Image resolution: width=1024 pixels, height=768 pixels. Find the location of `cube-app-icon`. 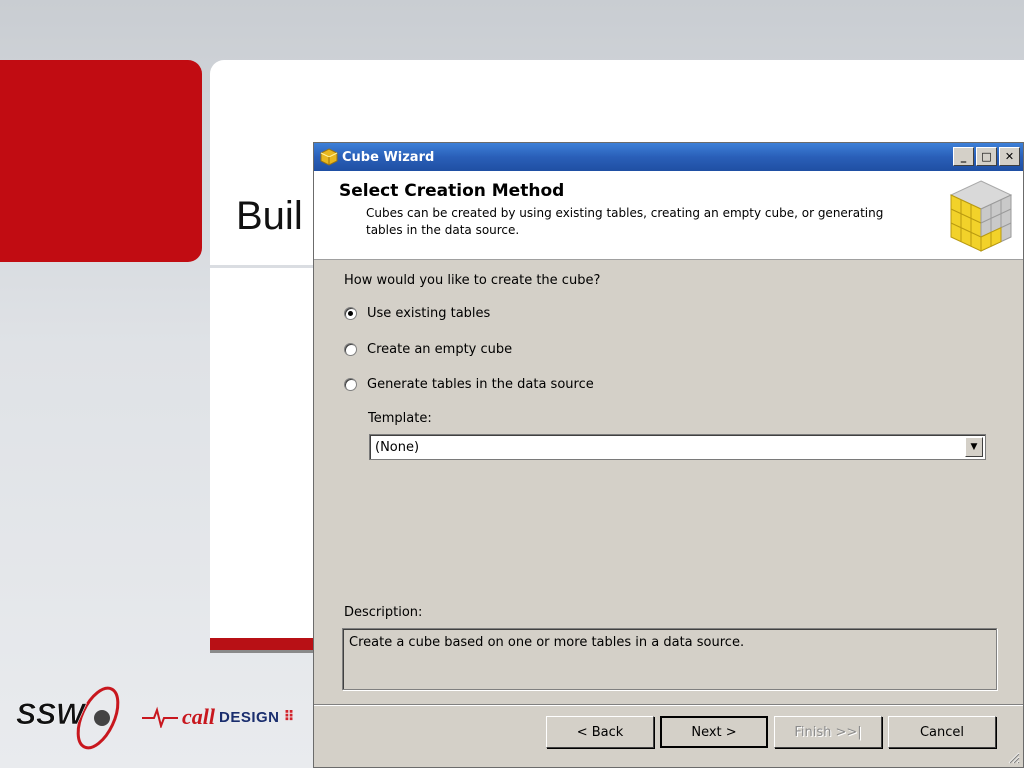

cube-app-icon is located at coordinates (329, 157).